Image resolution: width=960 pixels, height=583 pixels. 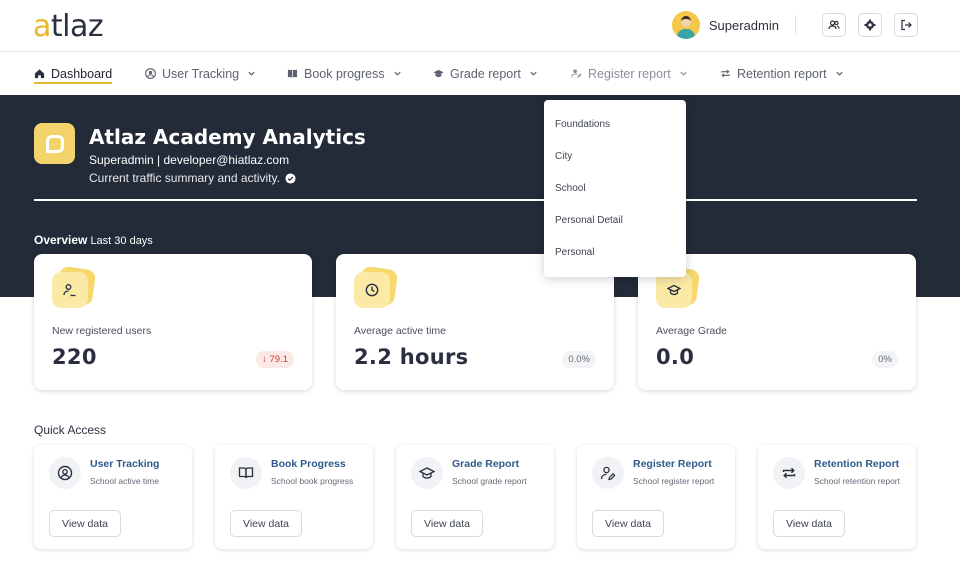 What do you see at coordinates (857, 481) in the screenshot?
I see `qa-card-description: School retention report` at bounding box center [857, 481].